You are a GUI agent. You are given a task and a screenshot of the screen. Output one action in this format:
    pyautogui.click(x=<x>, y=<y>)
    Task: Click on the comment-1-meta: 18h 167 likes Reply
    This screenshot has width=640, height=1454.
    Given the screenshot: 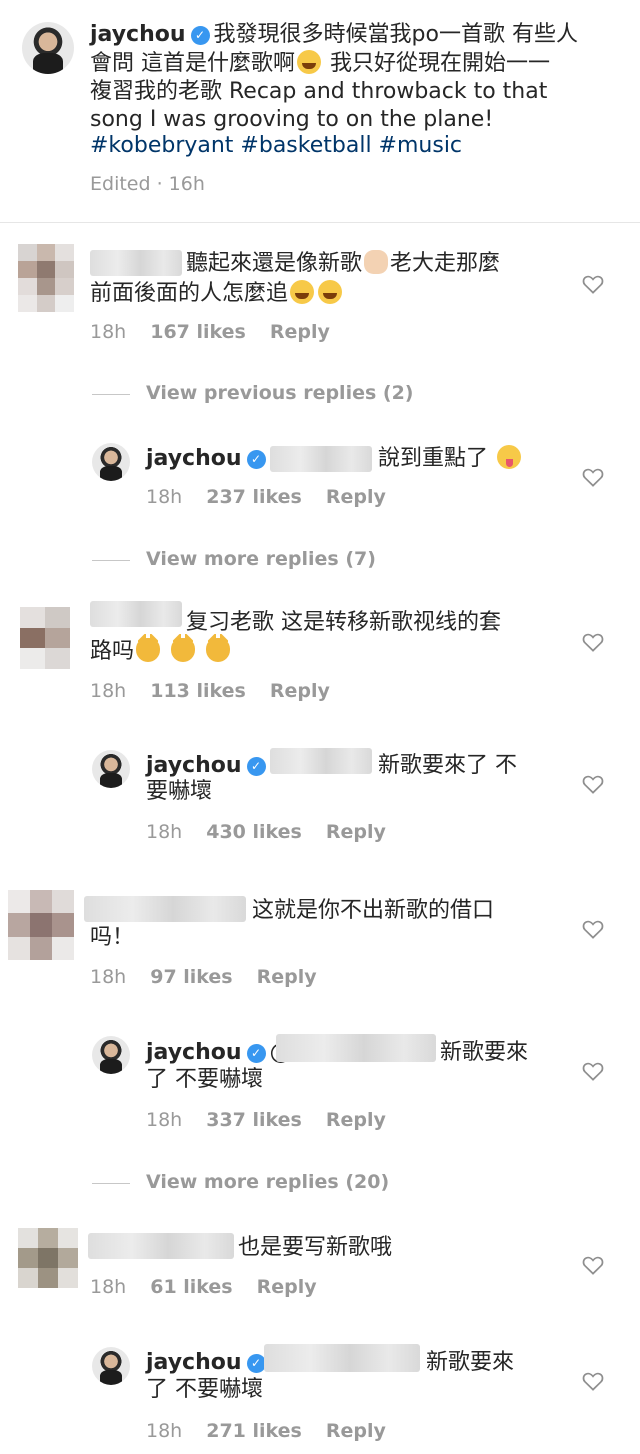 What is the action you would take?
    pyautogui.click(x=222, y=332)
    